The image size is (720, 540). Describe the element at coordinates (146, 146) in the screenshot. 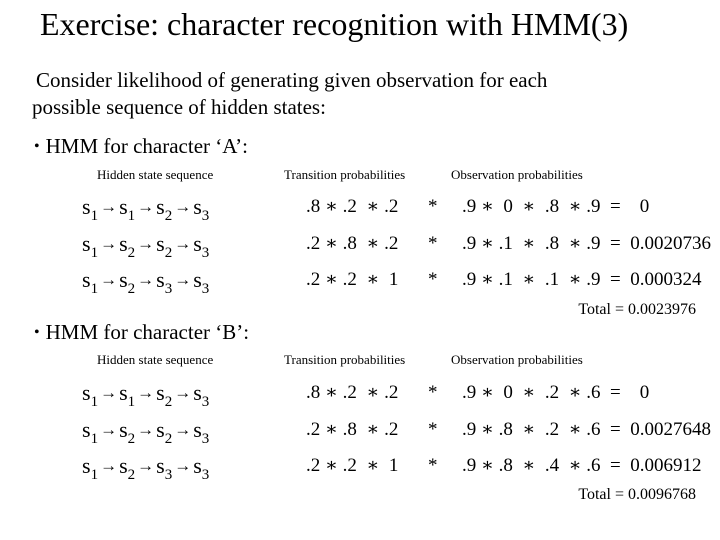

I see `section-a-title: HMM for character ‘A’:` at that location.